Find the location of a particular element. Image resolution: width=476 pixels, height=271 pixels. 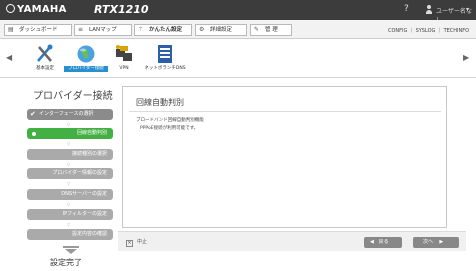

panel-divider is located at coordinates (285, 111).